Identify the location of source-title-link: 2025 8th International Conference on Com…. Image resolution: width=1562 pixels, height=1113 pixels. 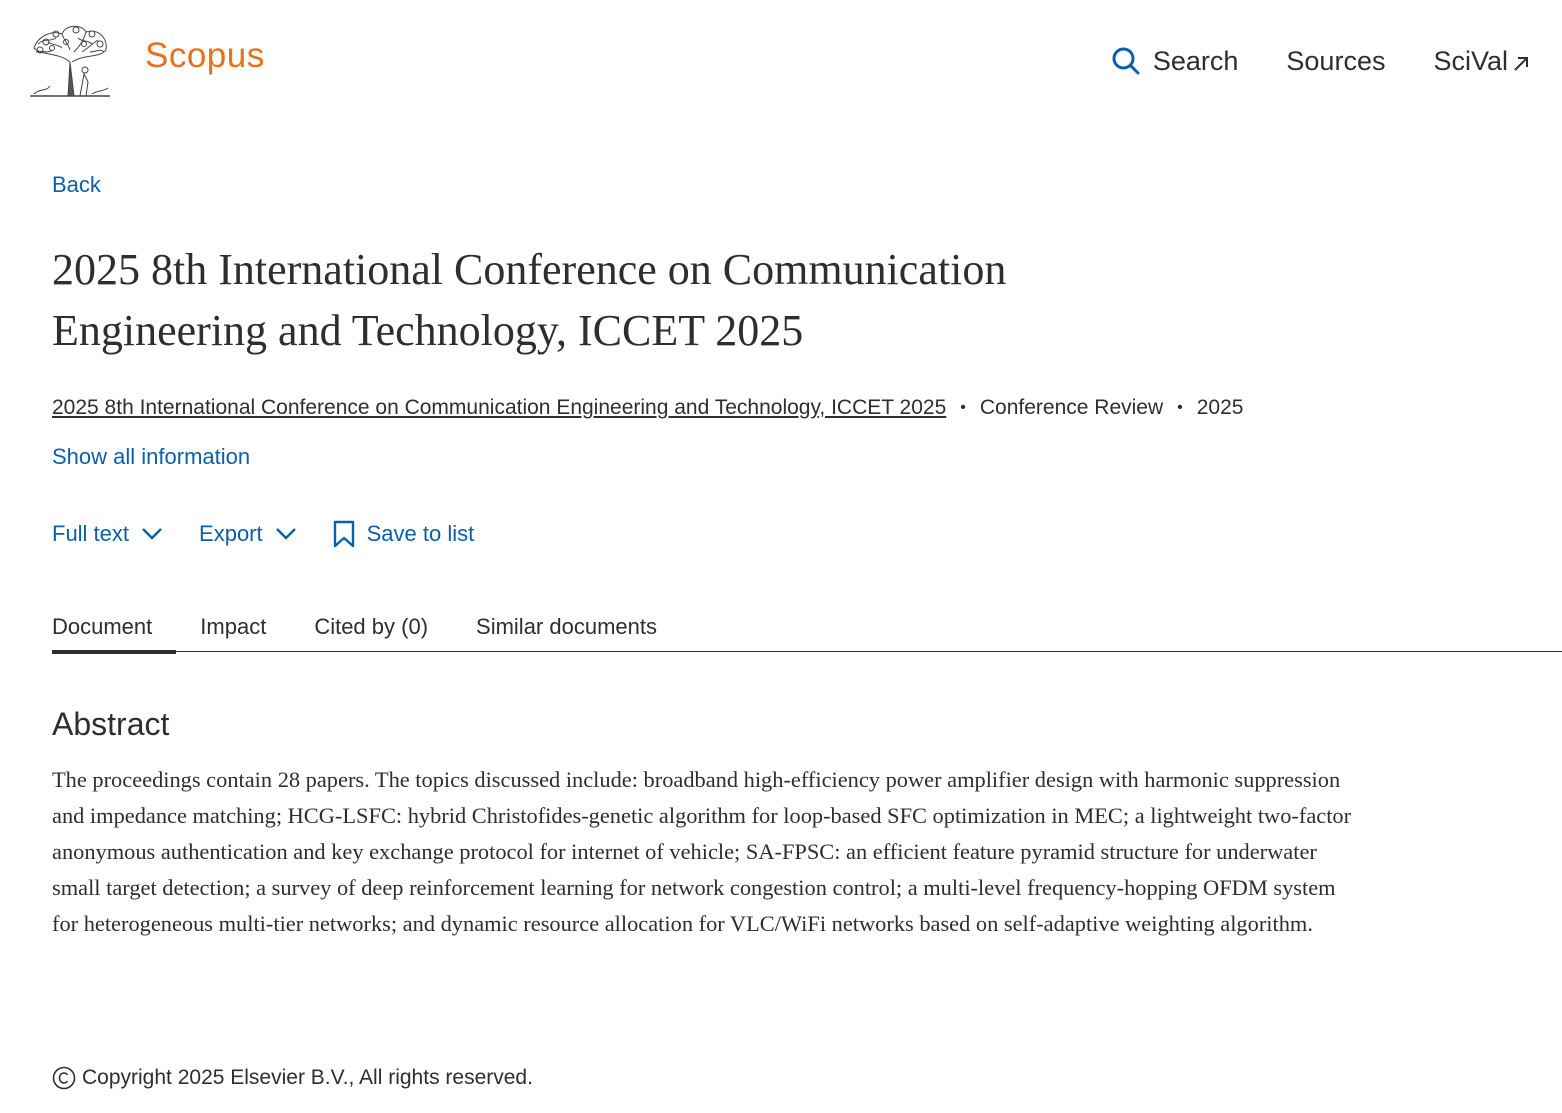
(499, 408).